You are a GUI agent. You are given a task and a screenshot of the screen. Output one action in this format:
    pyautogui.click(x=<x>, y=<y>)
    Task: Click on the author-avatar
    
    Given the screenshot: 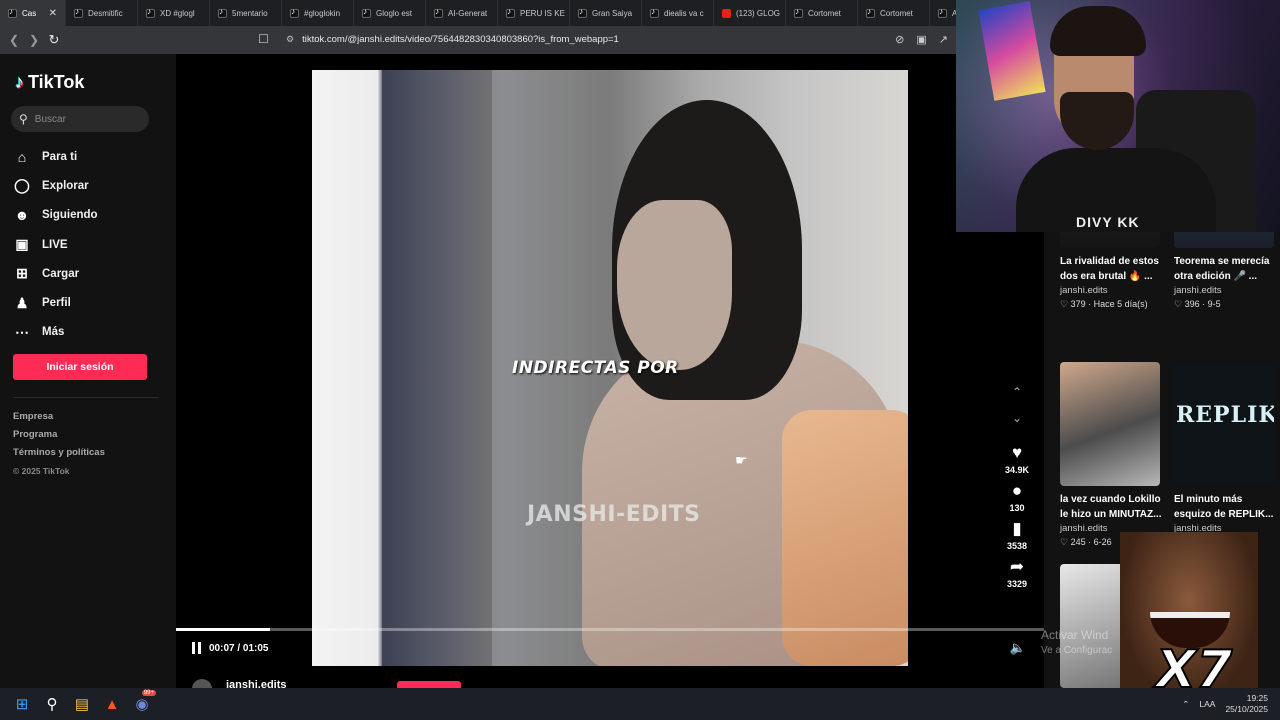 What is the action you would take?
    pyautogui.click(x=202, y=683)
    